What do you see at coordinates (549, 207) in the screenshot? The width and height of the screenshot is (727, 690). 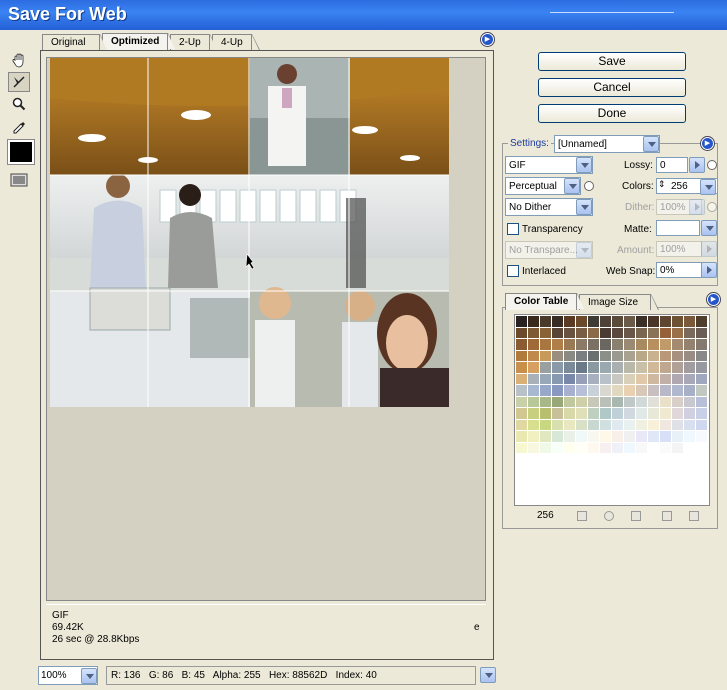 I see `dither-algorithm-select: No Dither` at bounding box center [549, 207].